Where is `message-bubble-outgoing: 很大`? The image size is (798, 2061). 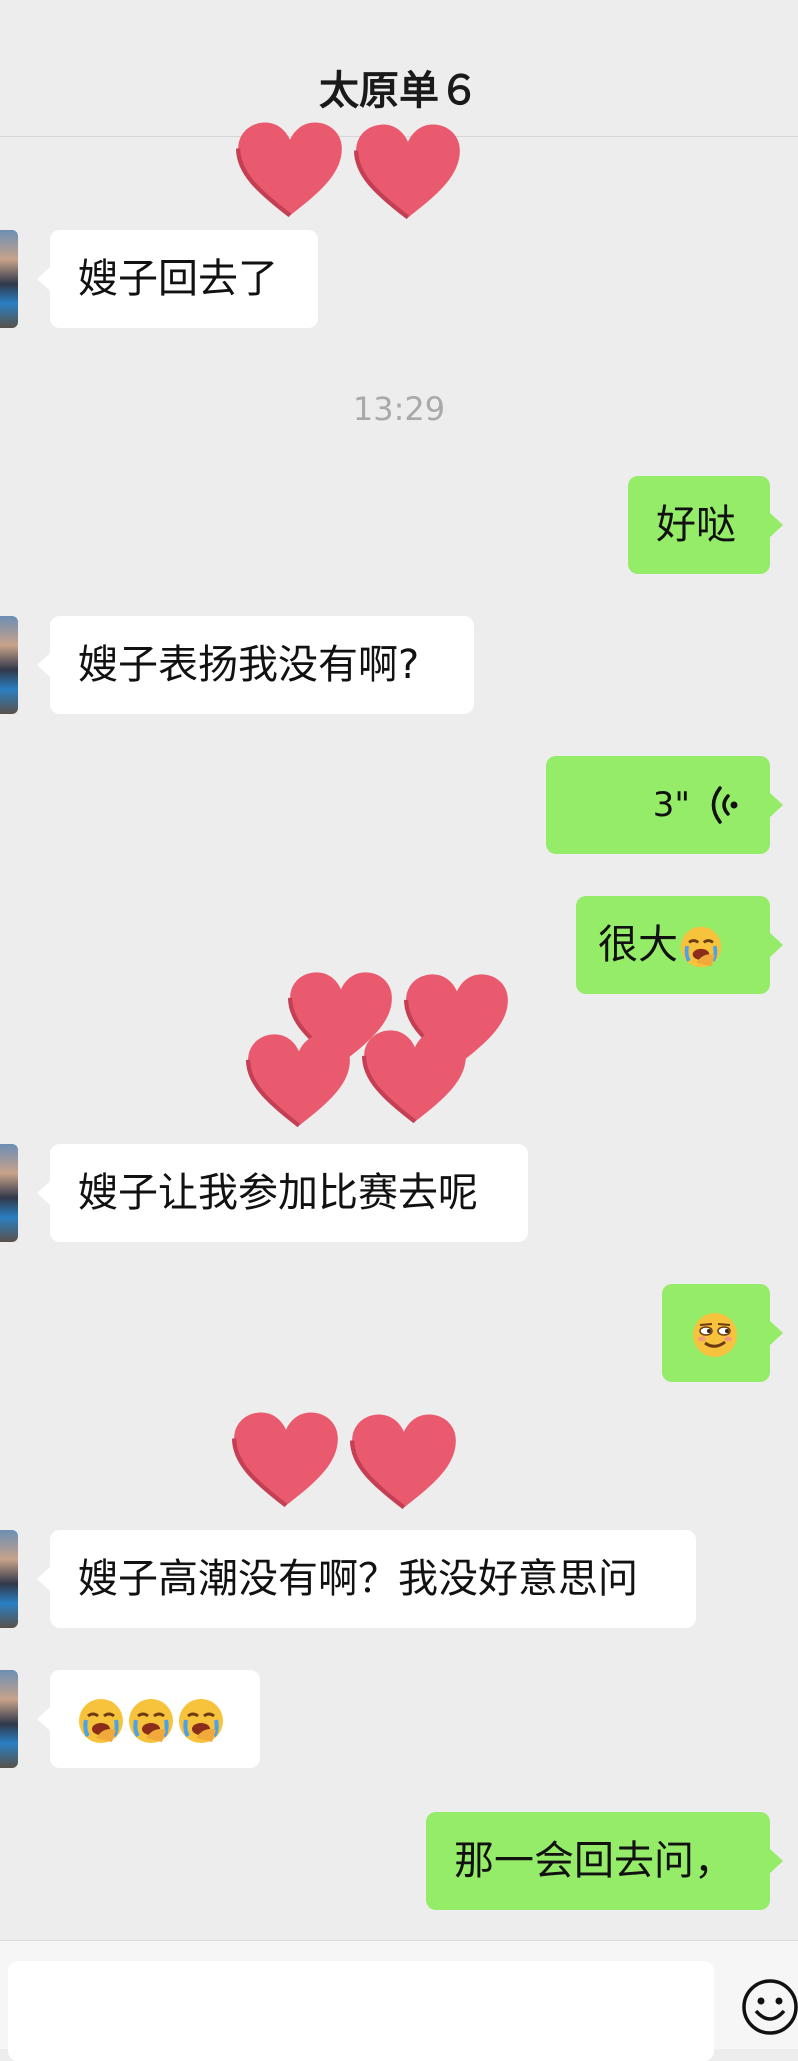
message-bubble-outgoing: 很大 is located at coordinates (679, 945).